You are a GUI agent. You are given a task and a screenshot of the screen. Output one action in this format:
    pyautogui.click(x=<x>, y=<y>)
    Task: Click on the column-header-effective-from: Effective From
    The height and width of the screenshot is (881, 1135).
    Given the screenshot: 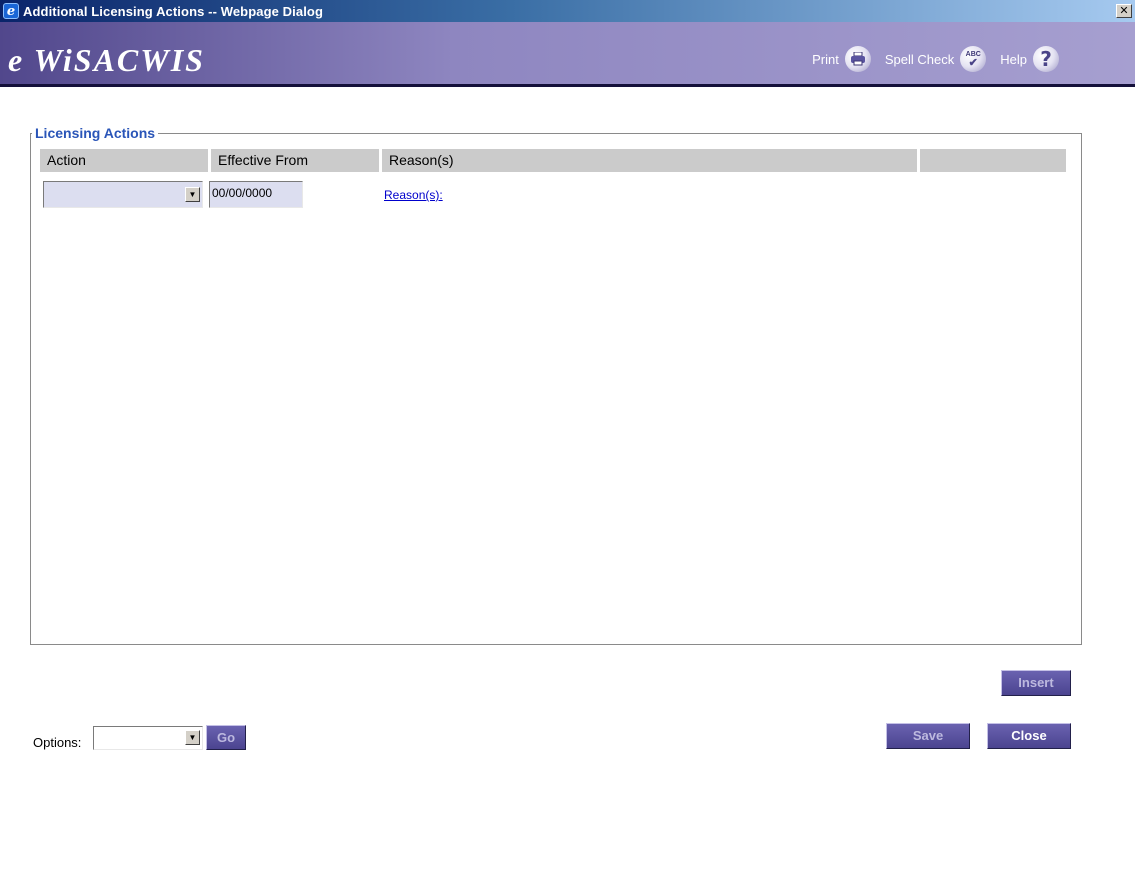 What is the action you would take?
    pyautogui.click(x=295, y=160)
    